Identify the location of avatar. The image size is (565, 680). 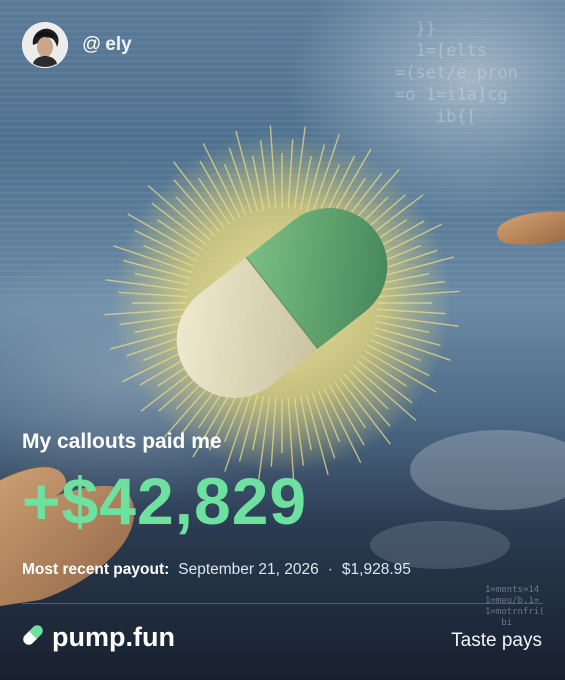
(45, 45).